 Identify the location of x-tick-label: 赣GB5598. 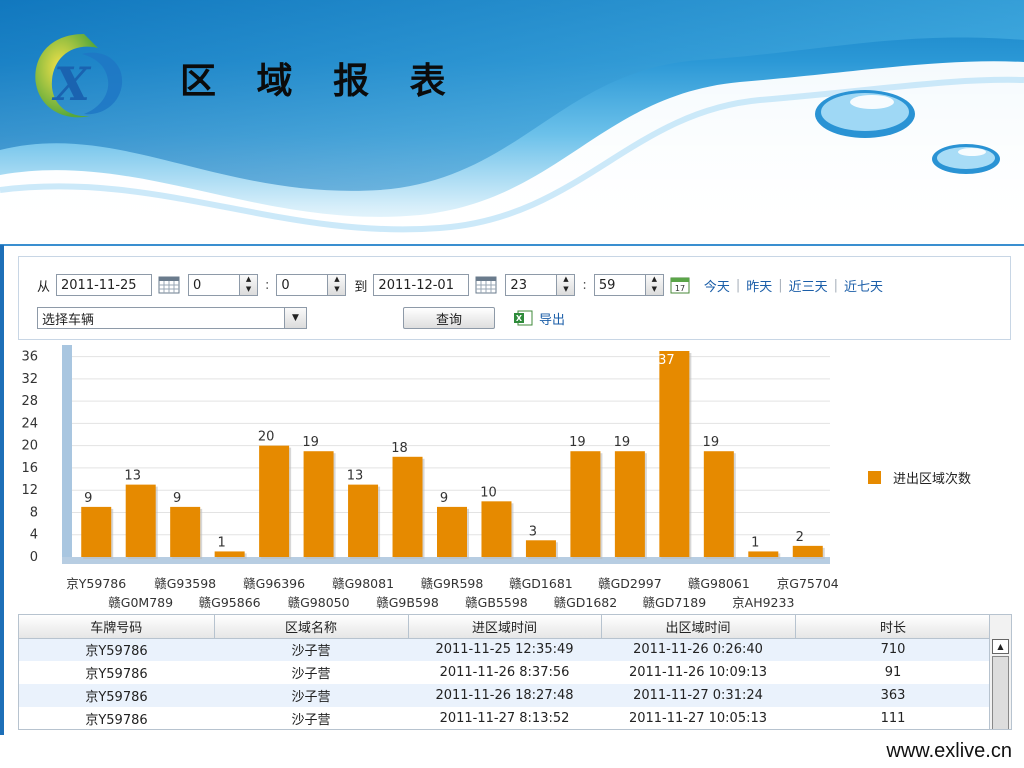
(496, 602).